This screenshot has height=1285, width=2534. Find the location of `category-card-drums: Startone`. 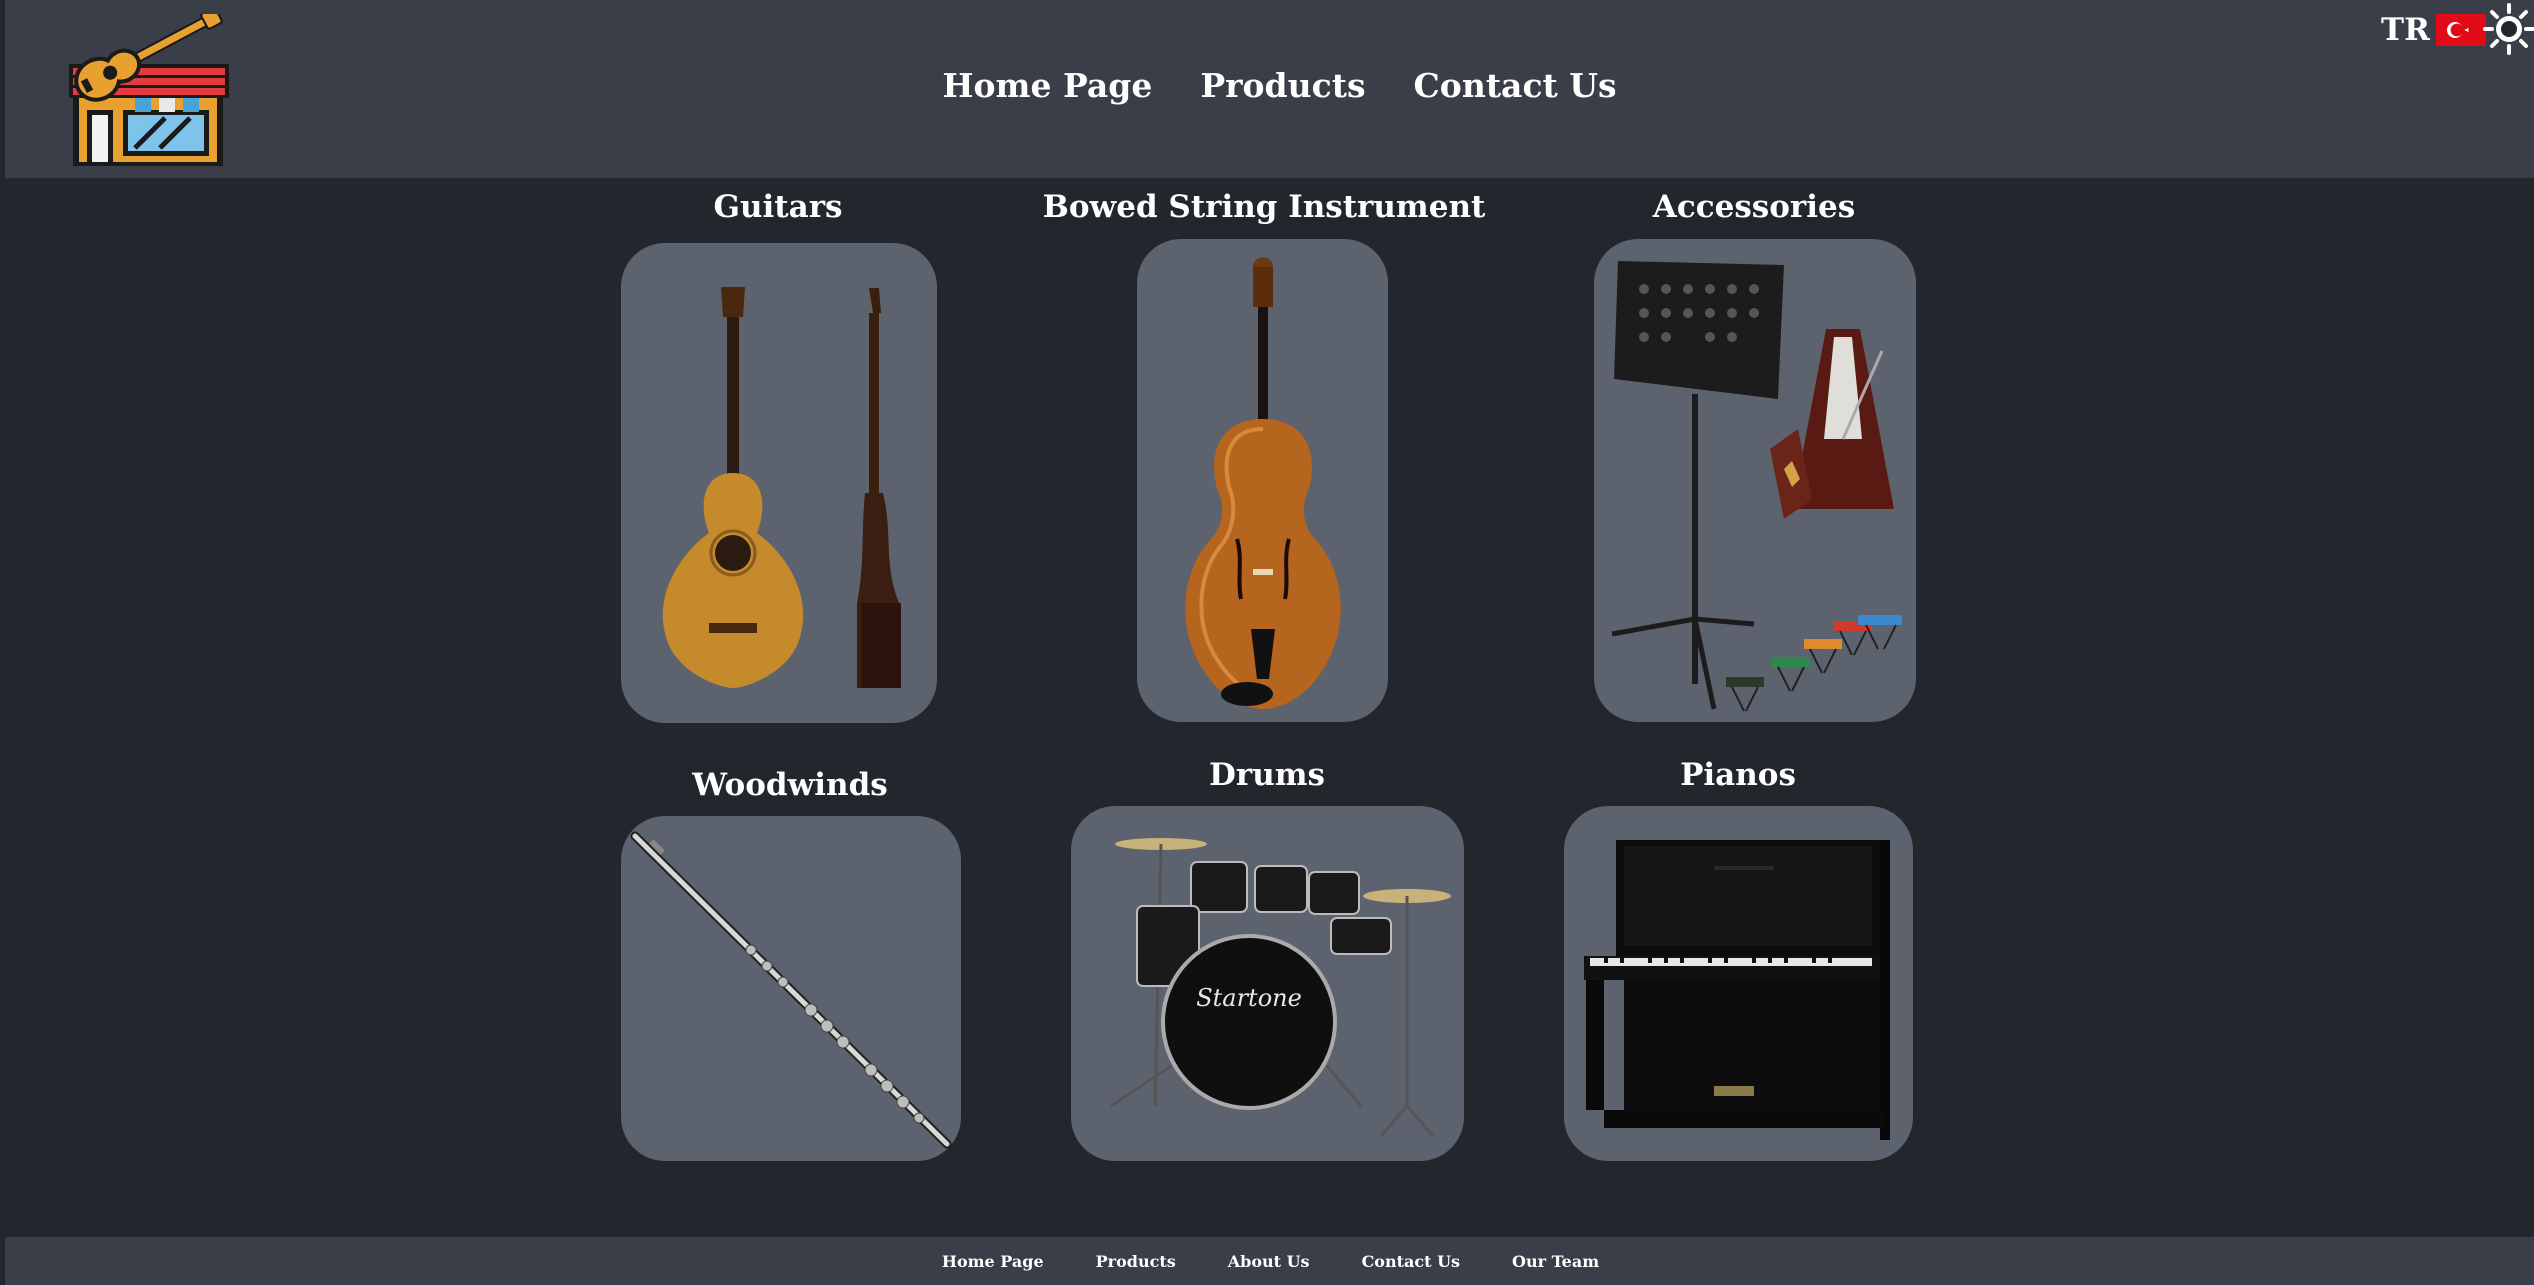

category-card-drums: Startone is located at coordinates (1267, 983).